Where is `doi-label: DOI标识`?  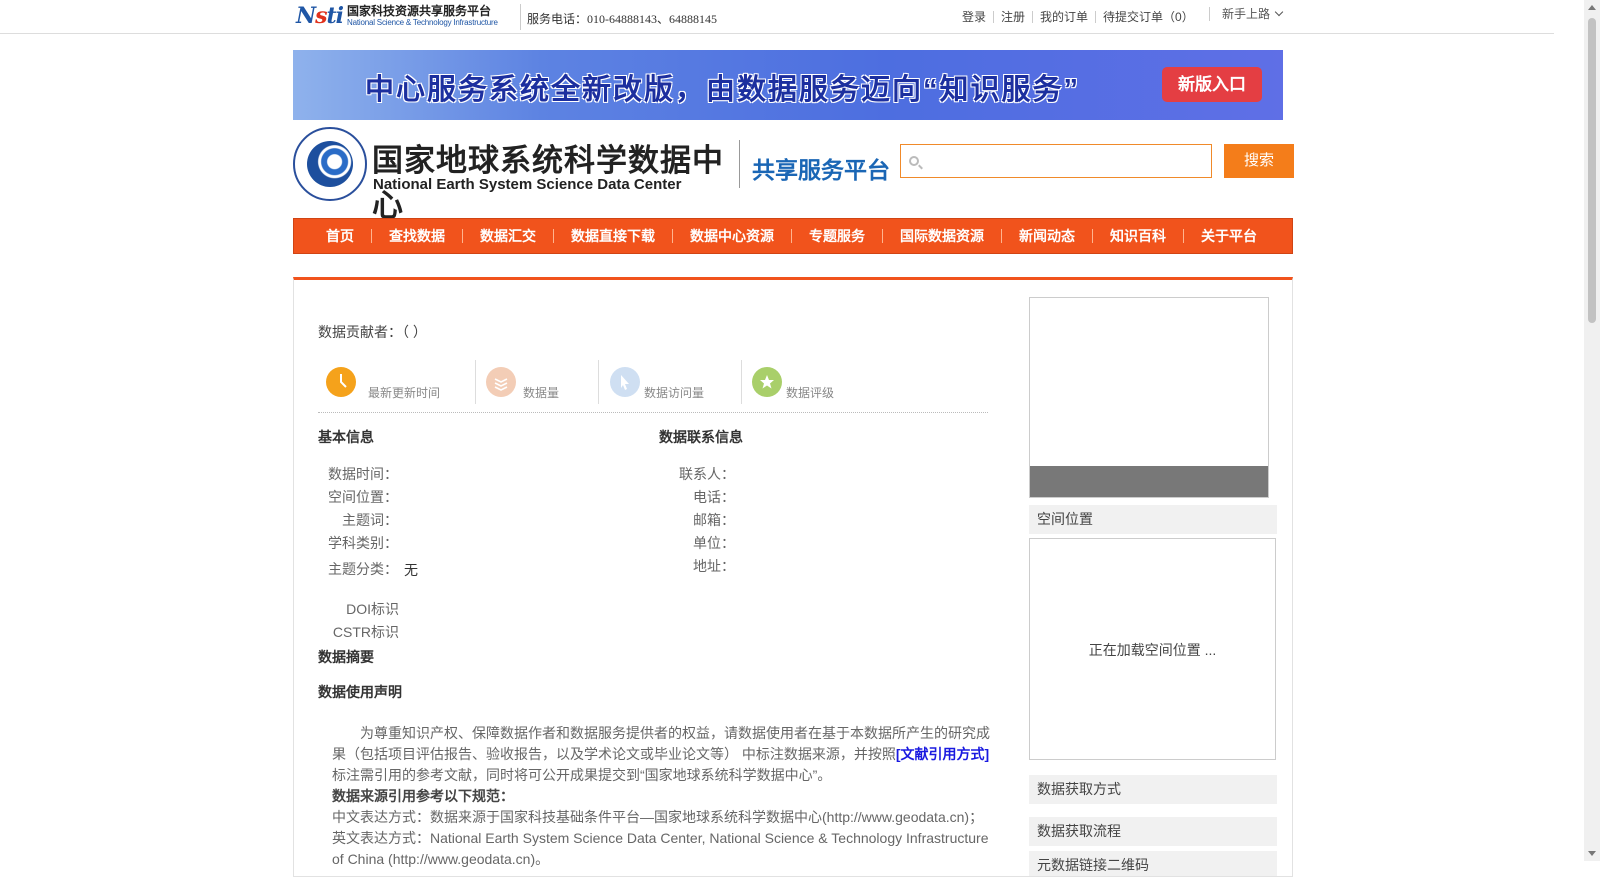
doi-label: DOI标识 is located at coordinates (372, 609).